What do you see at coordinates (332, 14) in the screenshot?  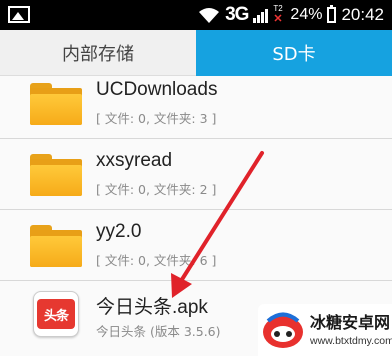 I see `battery-icon` at bounding box center [332, 14].